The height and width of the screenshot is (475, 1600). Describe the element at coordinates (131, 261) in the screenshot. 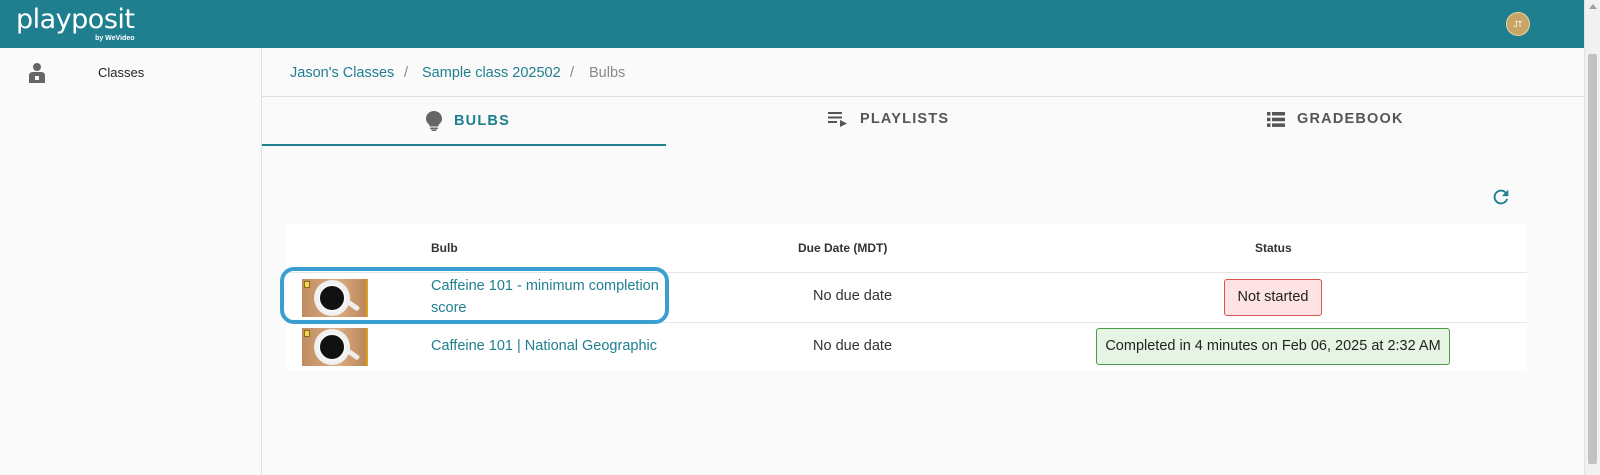

I see `sidebar: Classes` at that location.